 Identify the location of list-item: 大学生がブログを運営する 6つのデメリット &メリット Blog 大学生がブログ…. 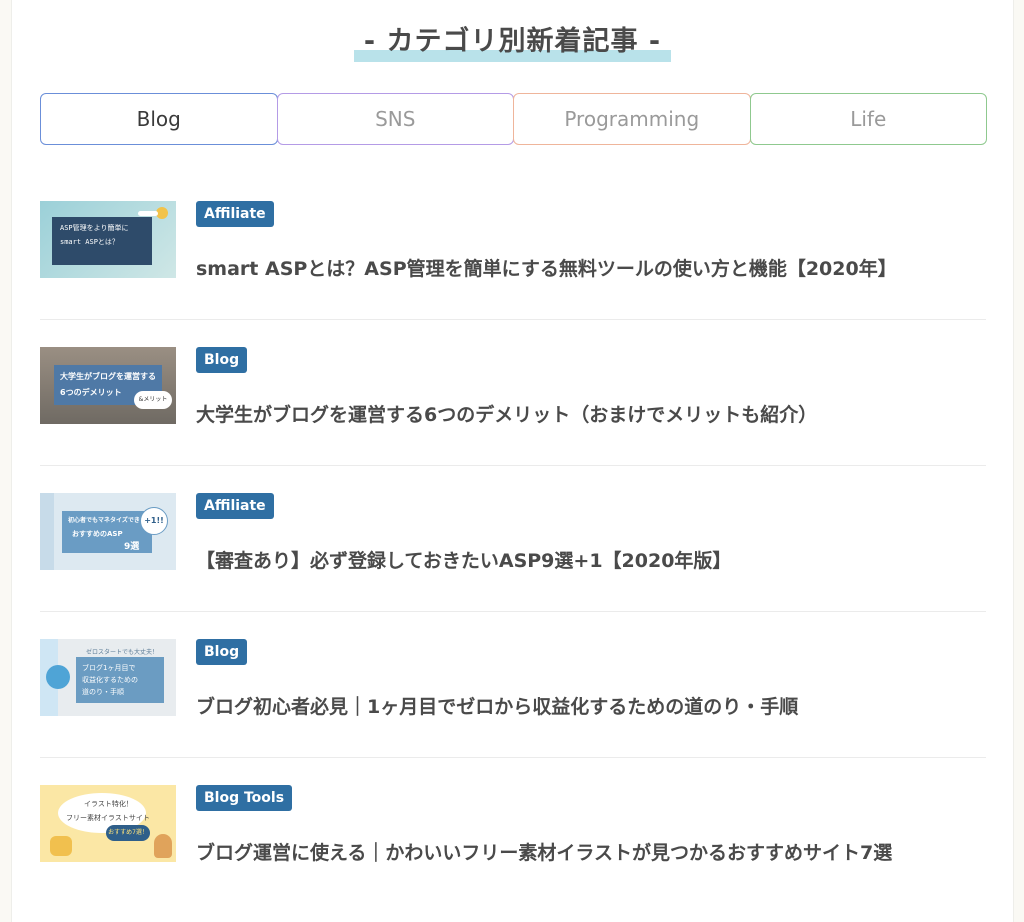
(513, 393).